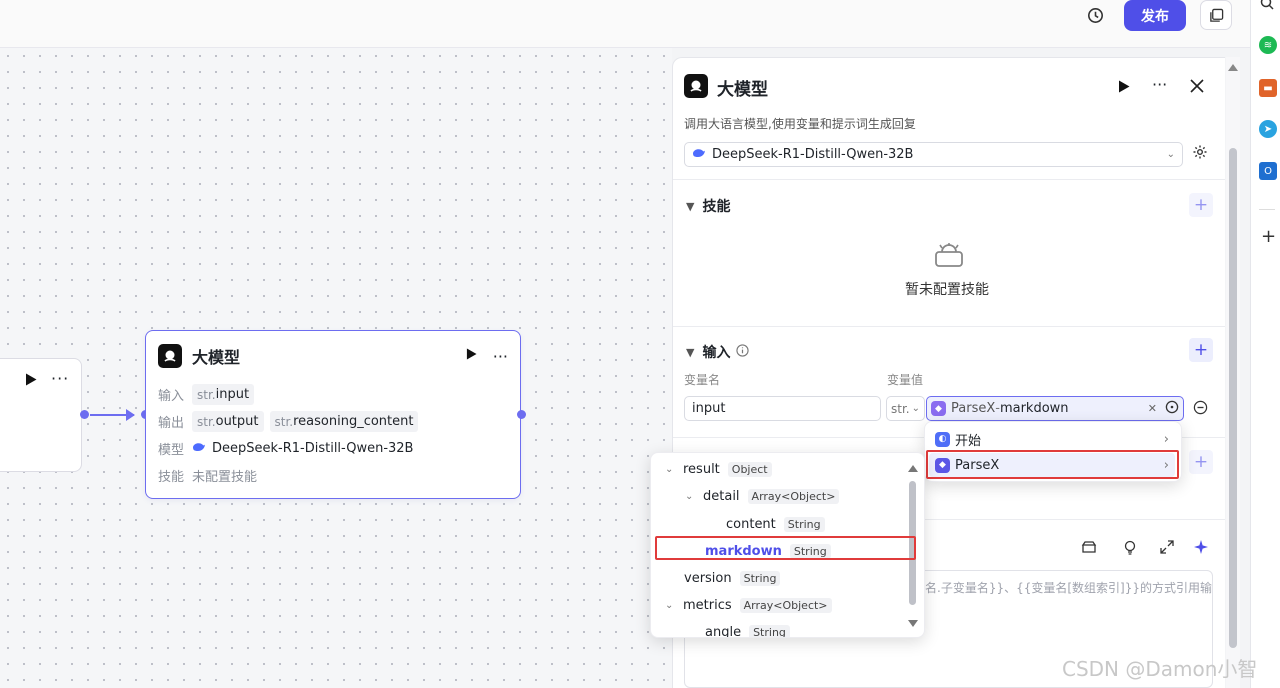 The width and height of the screenshot is (1280, 688). Describe the element at coordinates (913, 468) in the screenshot. I see `tree-scroll-up-icon` at that location.